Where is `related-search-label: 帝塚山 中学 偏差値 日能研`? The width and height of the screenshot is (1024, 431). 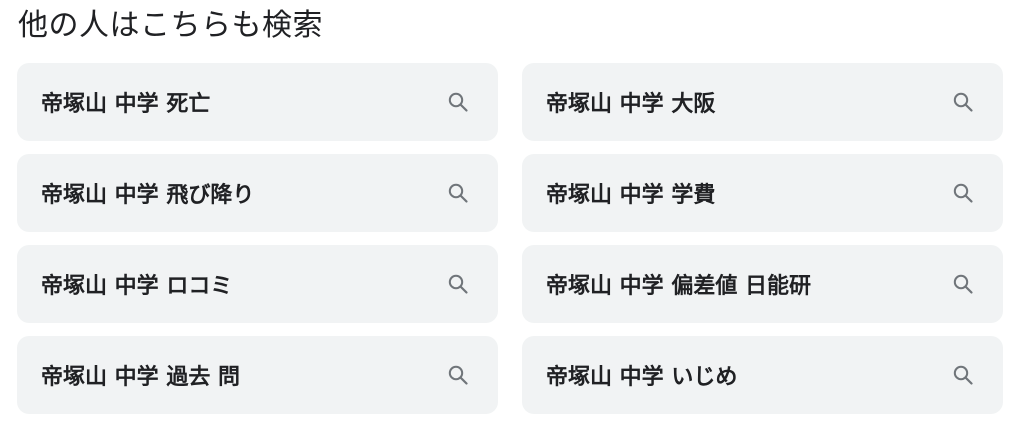 related-search-label: 帝塚山 中学 偏差値 日能研 is located at coordinates (678, 286).